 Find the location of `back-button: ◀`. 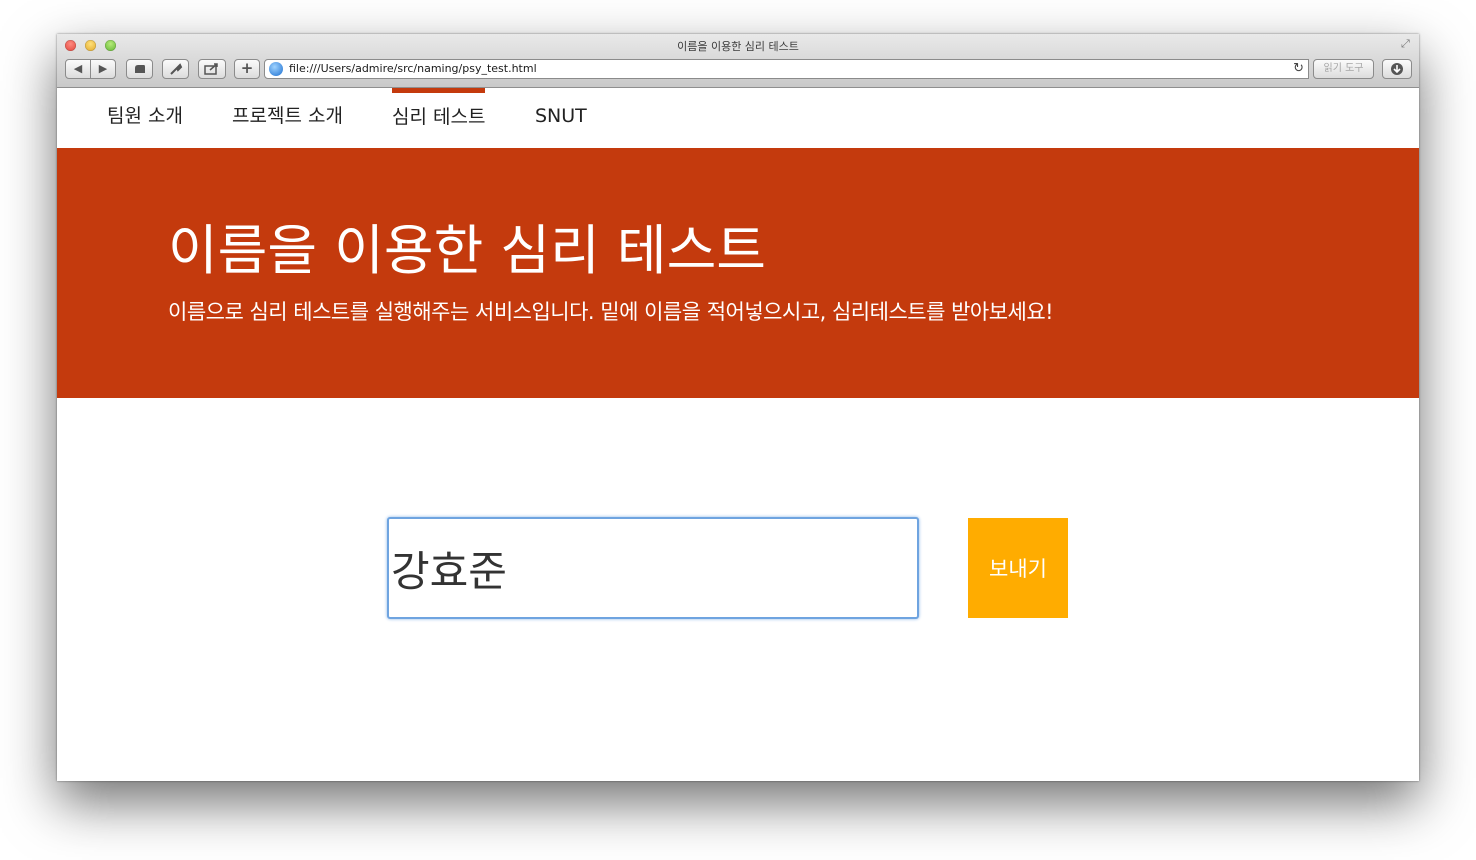

back-button: ◀ is located at coordinates (78, 69).